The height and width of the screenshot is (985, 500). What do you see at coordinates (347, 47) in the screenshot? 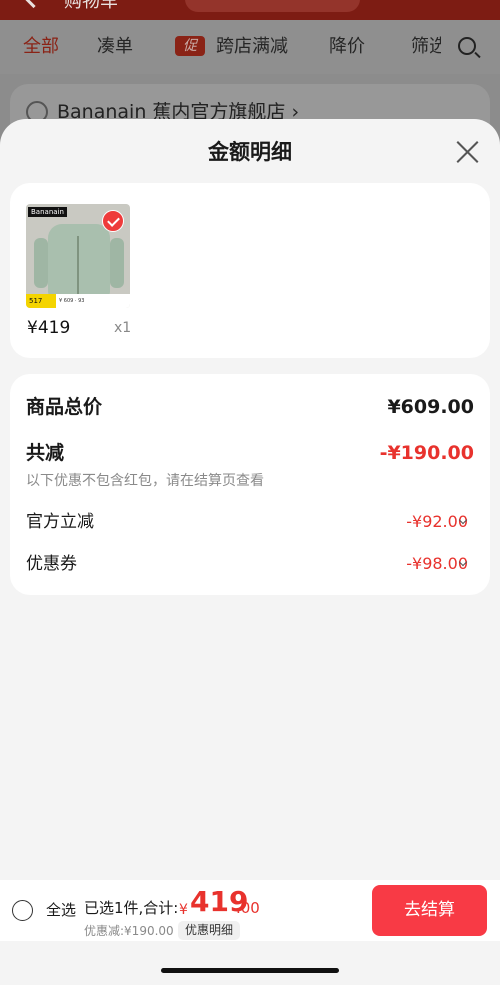
I see `tab-price-drop: 降价` at bounding box center [347, 47].